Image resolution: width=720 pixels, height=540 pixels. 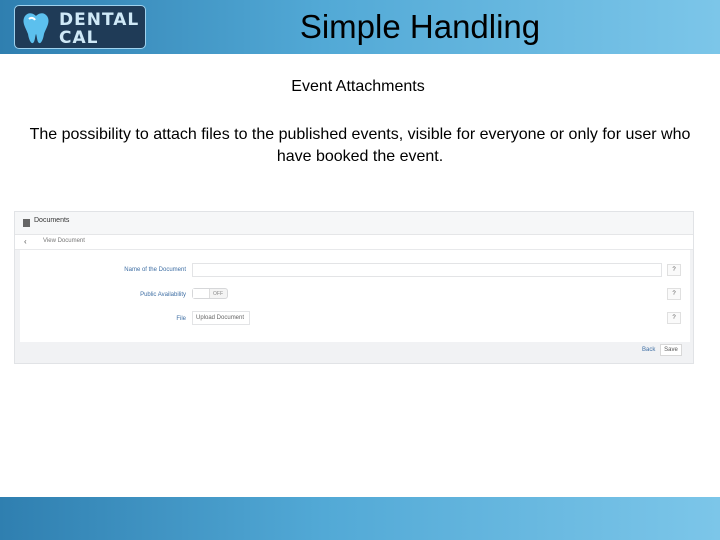 I want to click on chevron-left-icon: ‹, so click(x=25, y=241).